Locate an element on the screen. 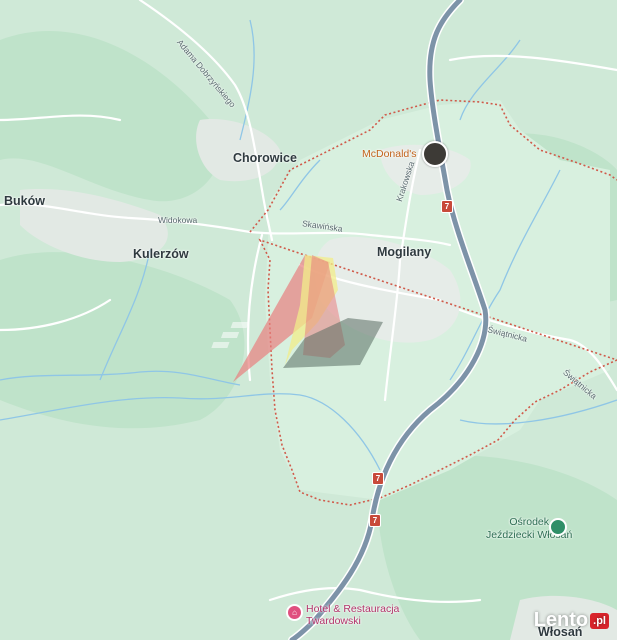  lento-watermark: Lento .pl is located at coordinates (571, 620).